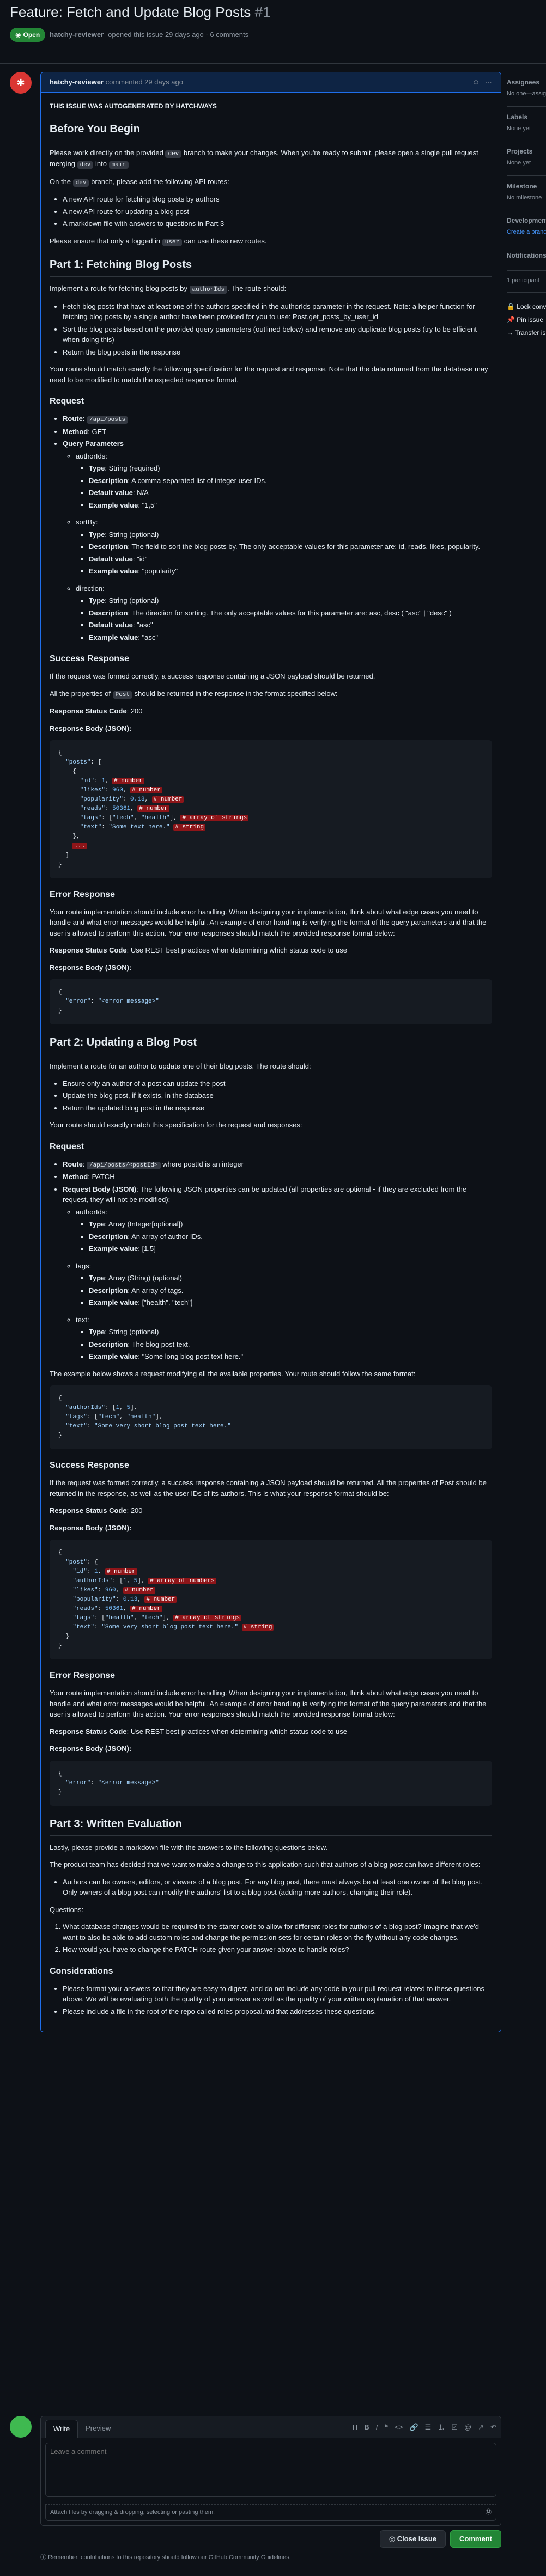  Describe the element at coordinates (271, 267) in the screenshot. I see `part1-heading: Part 1: Fetching Blog Posts` at that location.